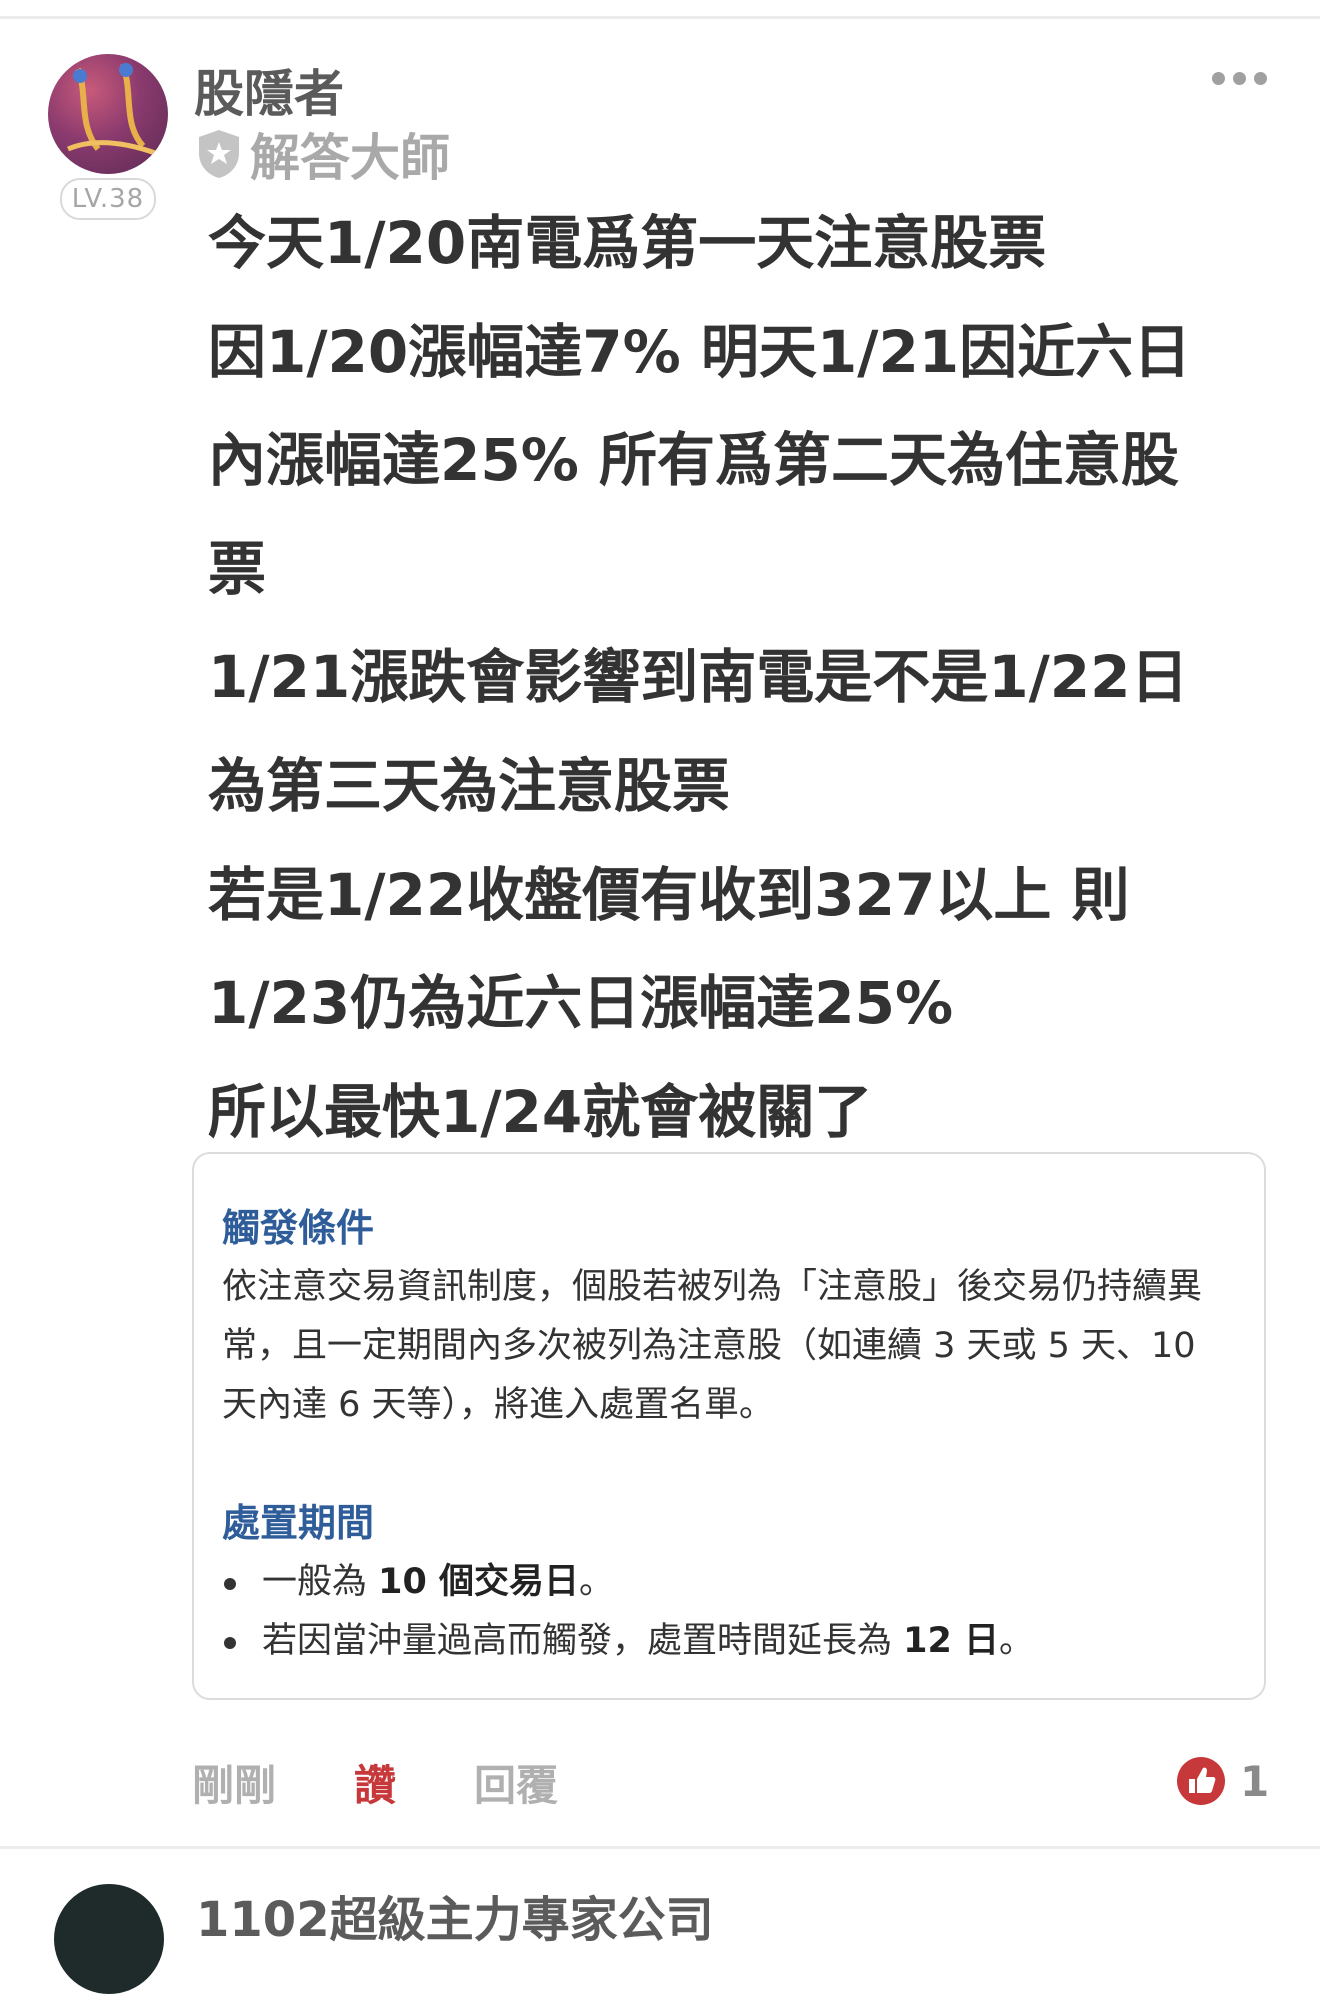 This screenshot has width=1320, height=1994. I want to click on author-name: 股隱者, so click(269, 90).